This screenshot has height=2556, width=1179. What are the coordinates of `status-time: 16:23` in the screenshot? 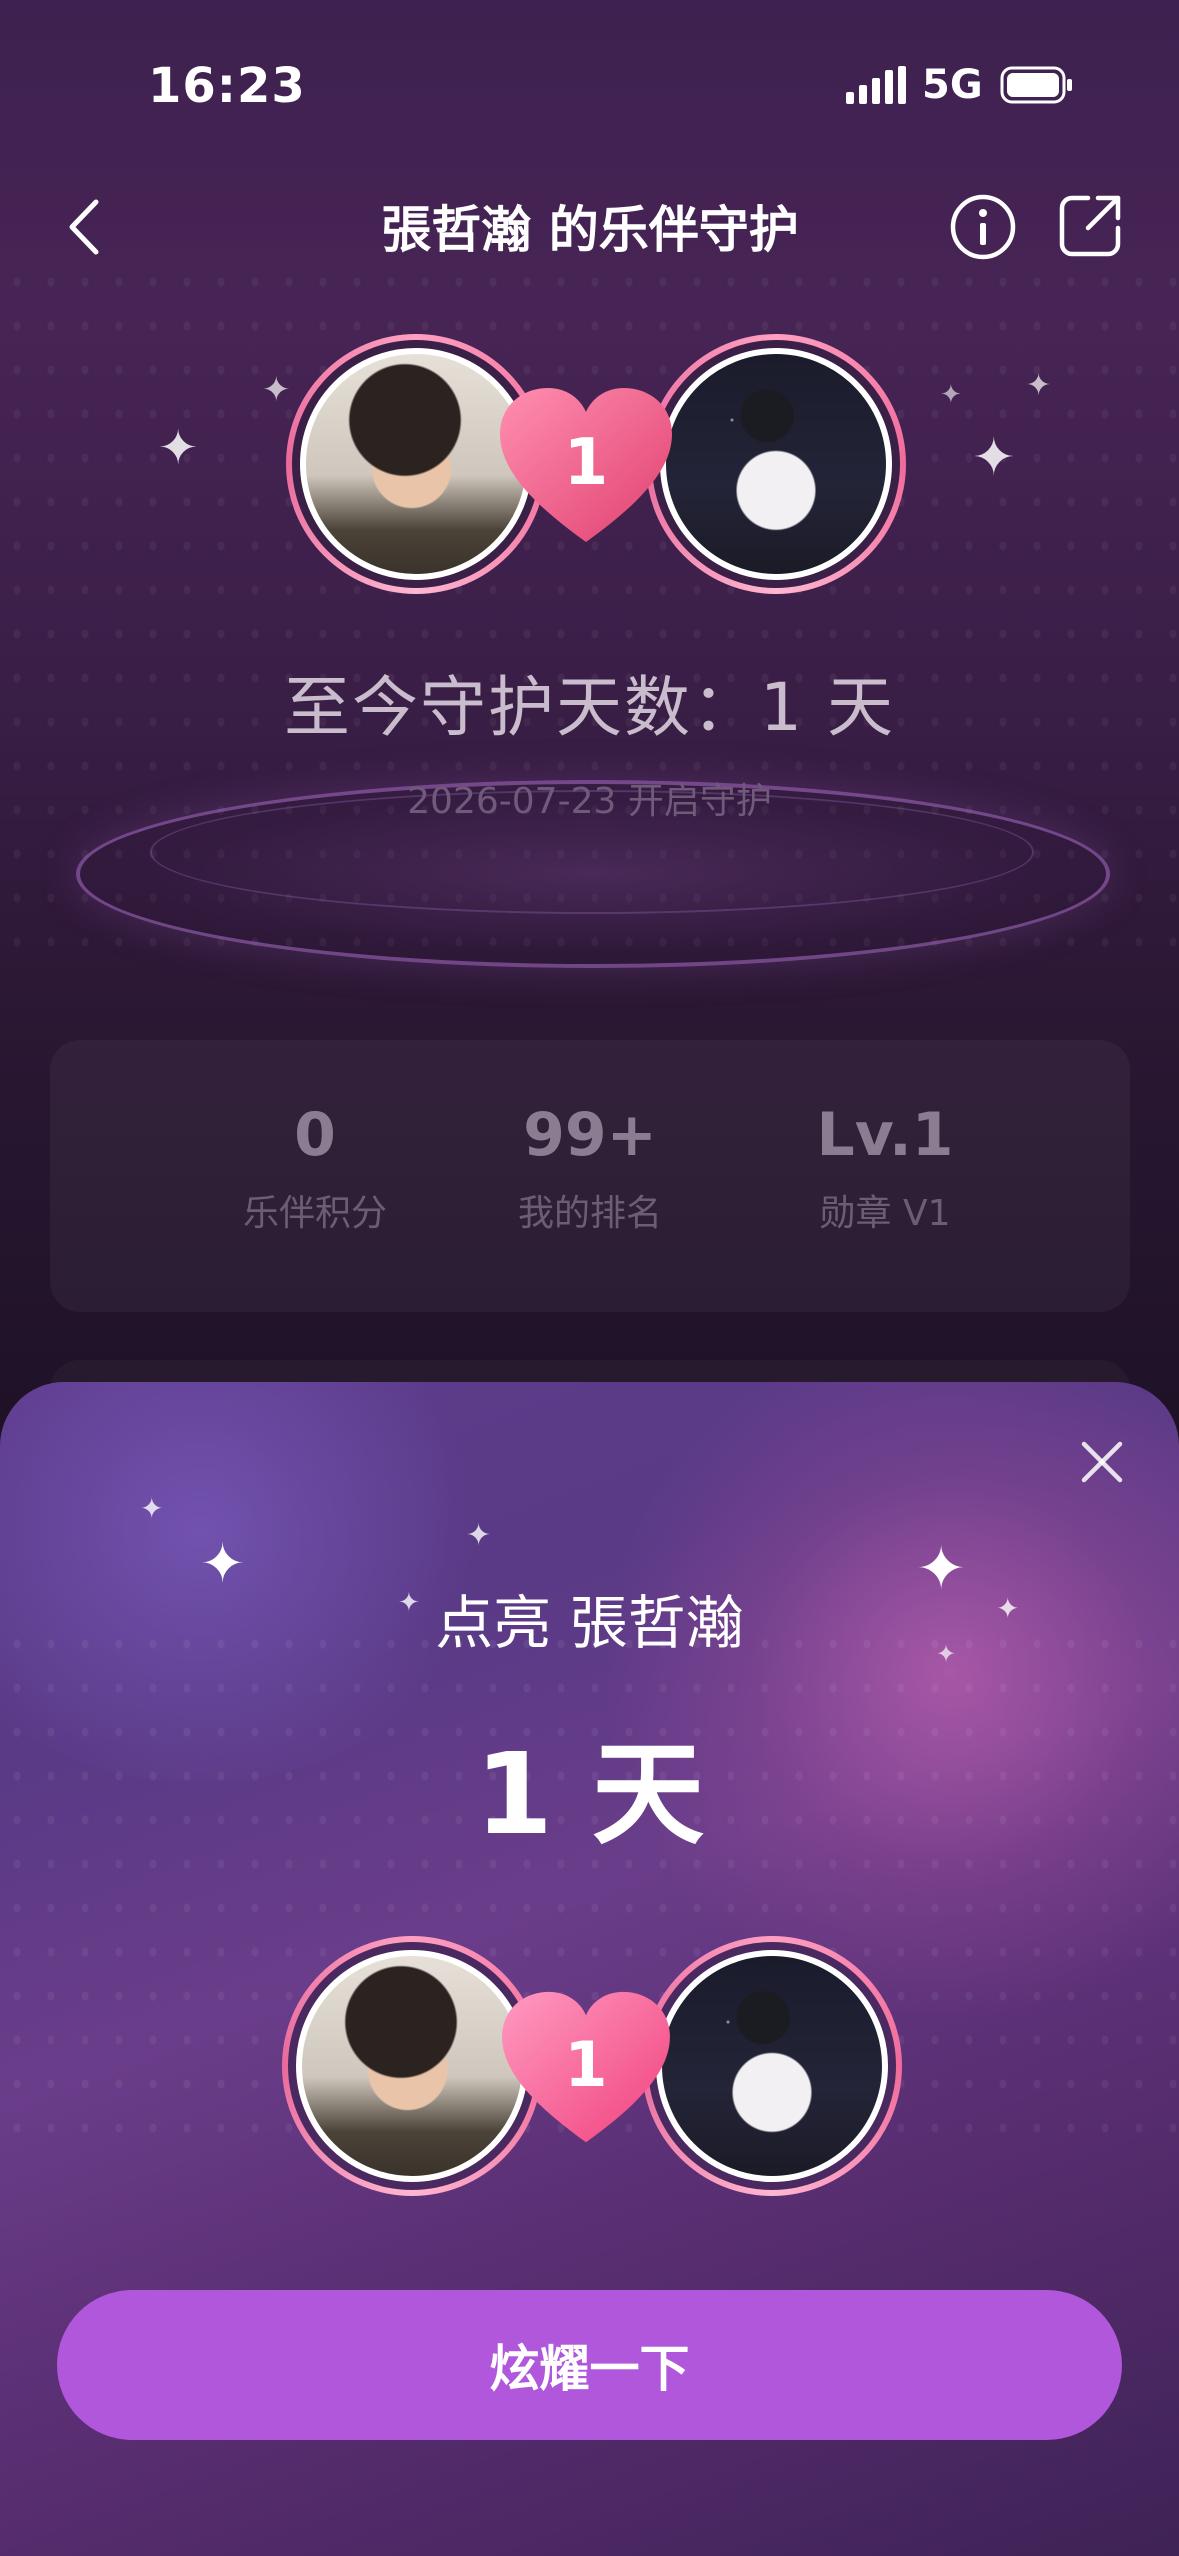 It's located at (227, 86).